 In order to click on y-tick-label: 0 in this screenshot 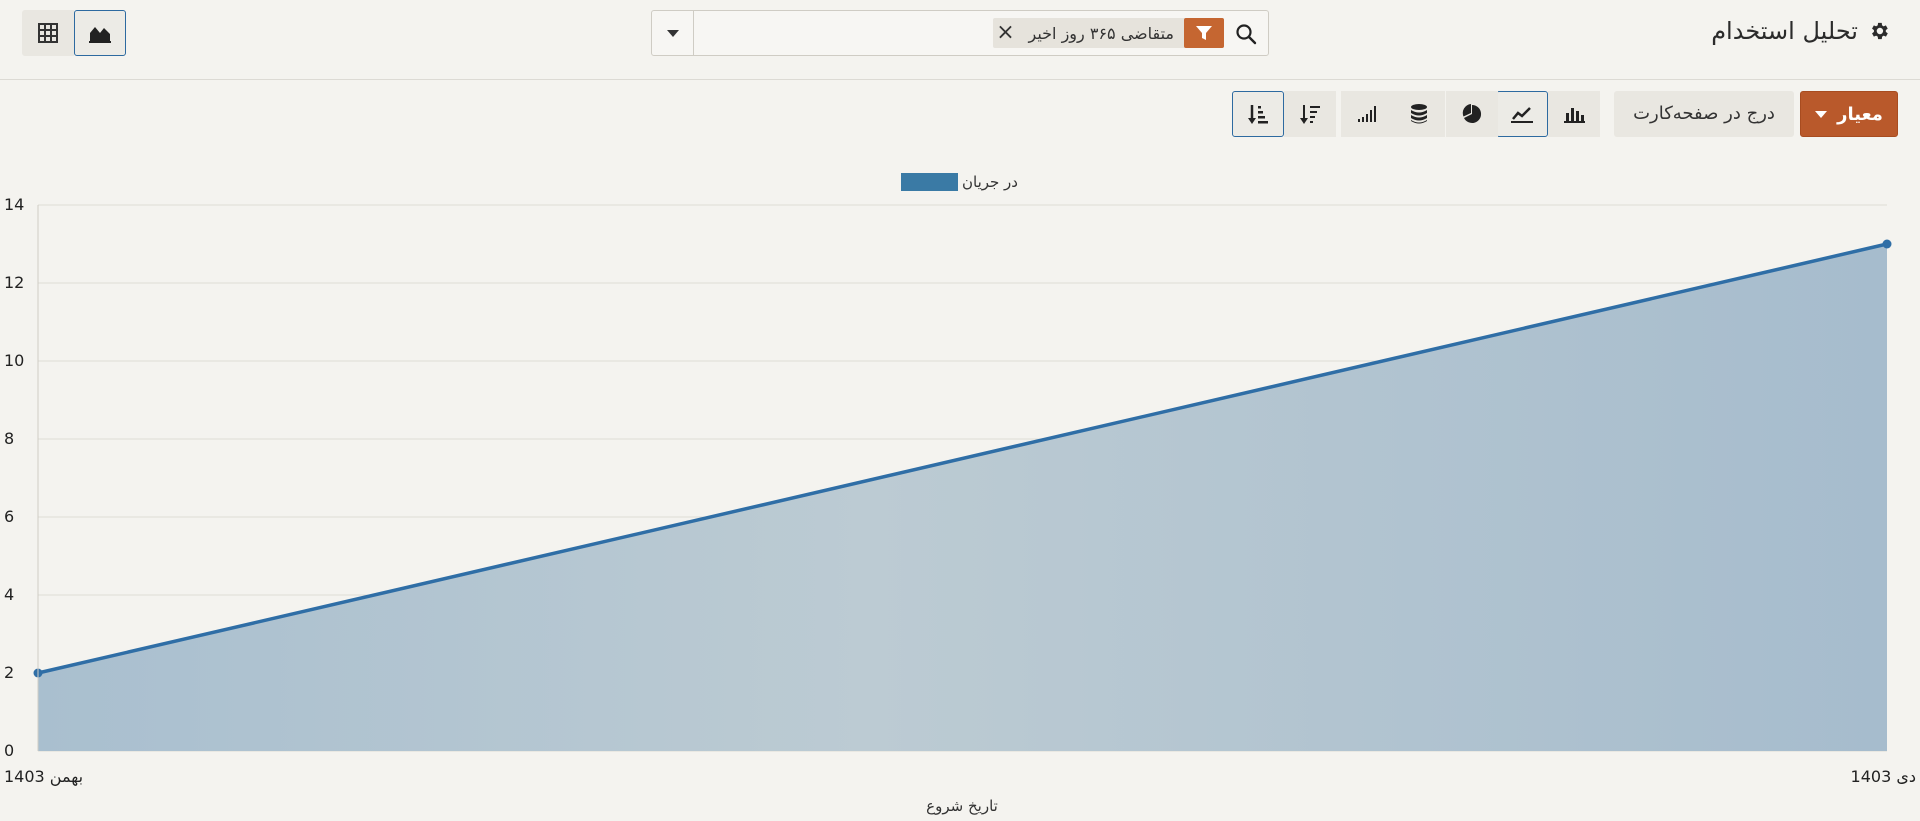, I will do `click(9, 750)`.